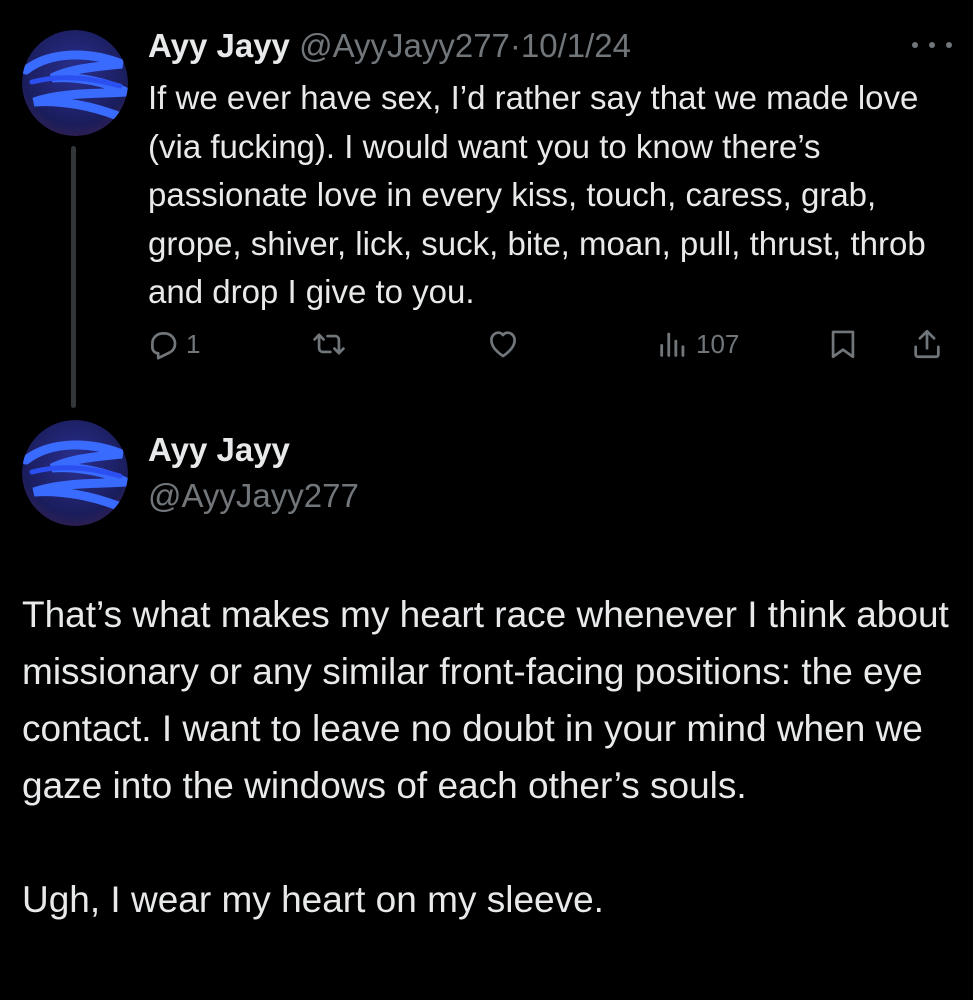 This screenshot has width=973, height=1000. What do you see at coordinates (932, 45) in the screenshot?
I see `more-horizontal-icon` at bounding box center [932, 45].